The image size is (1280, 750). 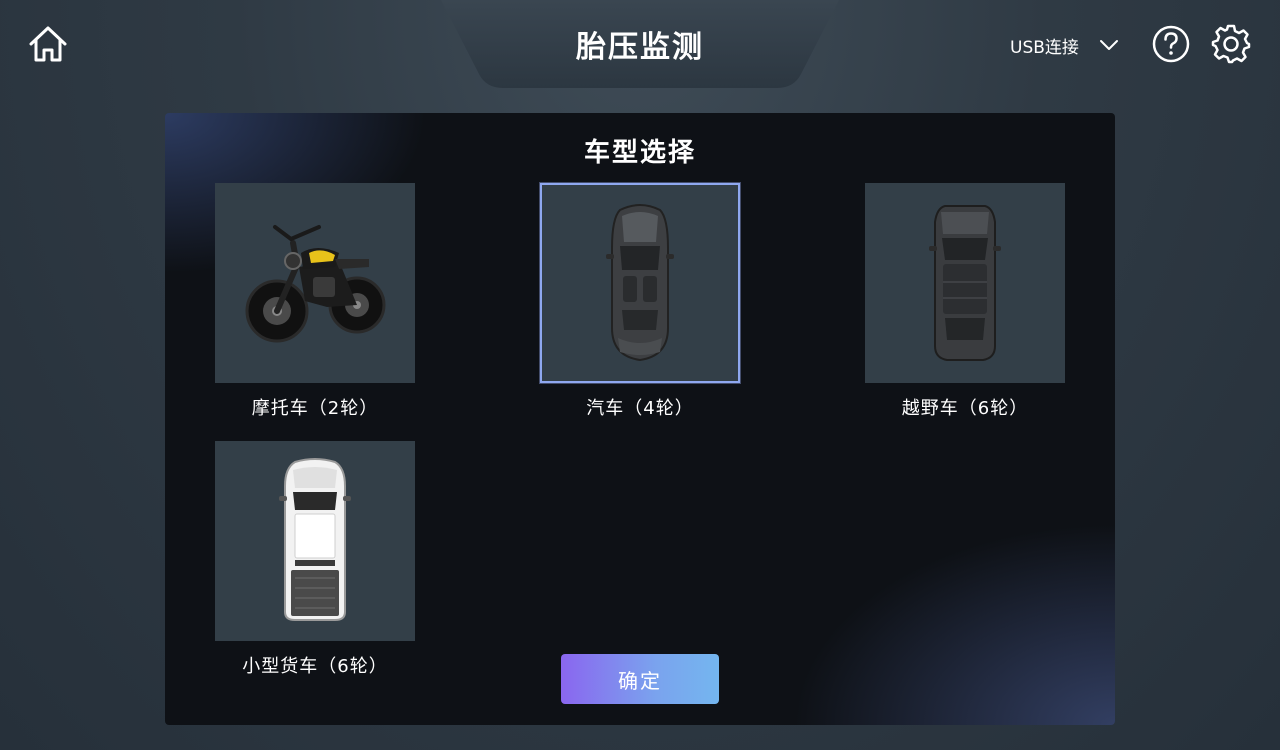 I want to click on settings-button, so click(x=1231, y=44).